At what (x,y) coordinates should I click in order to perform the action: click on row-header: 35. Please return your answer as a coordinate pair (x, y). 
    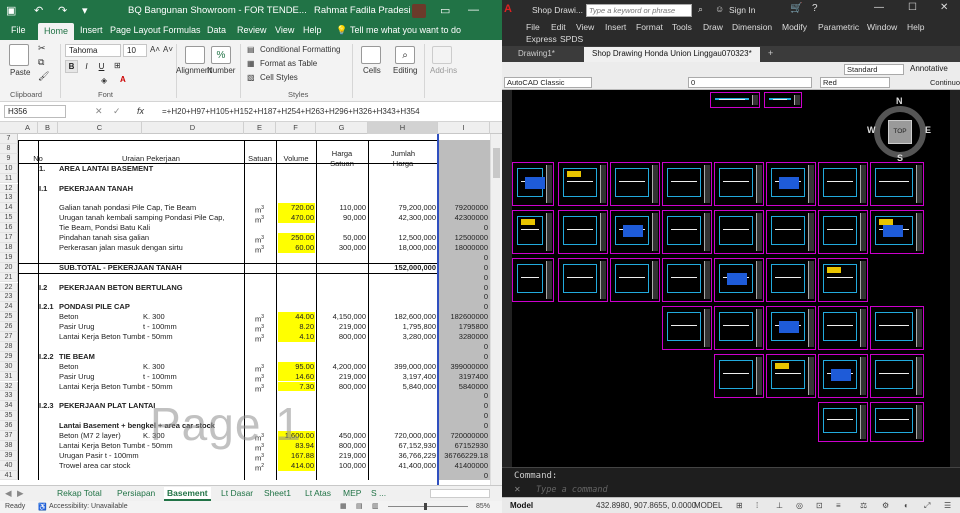
    Looking at the image, I should click on (9, 416).